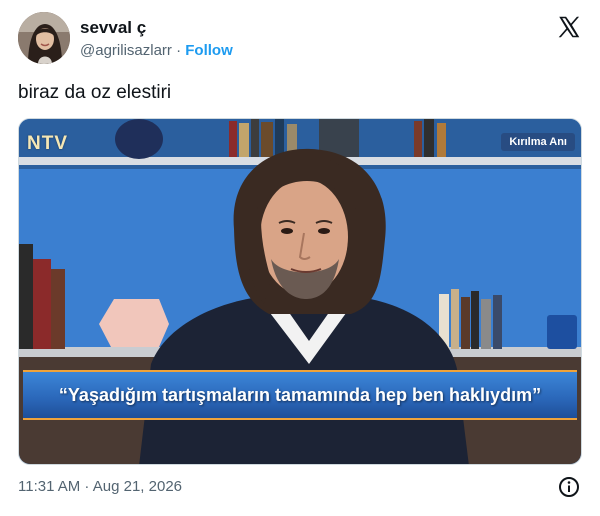  Describe the element at coordinates (538, 142) in the screenshot. I see `segment-badge: Kırılma Anı` at that location.